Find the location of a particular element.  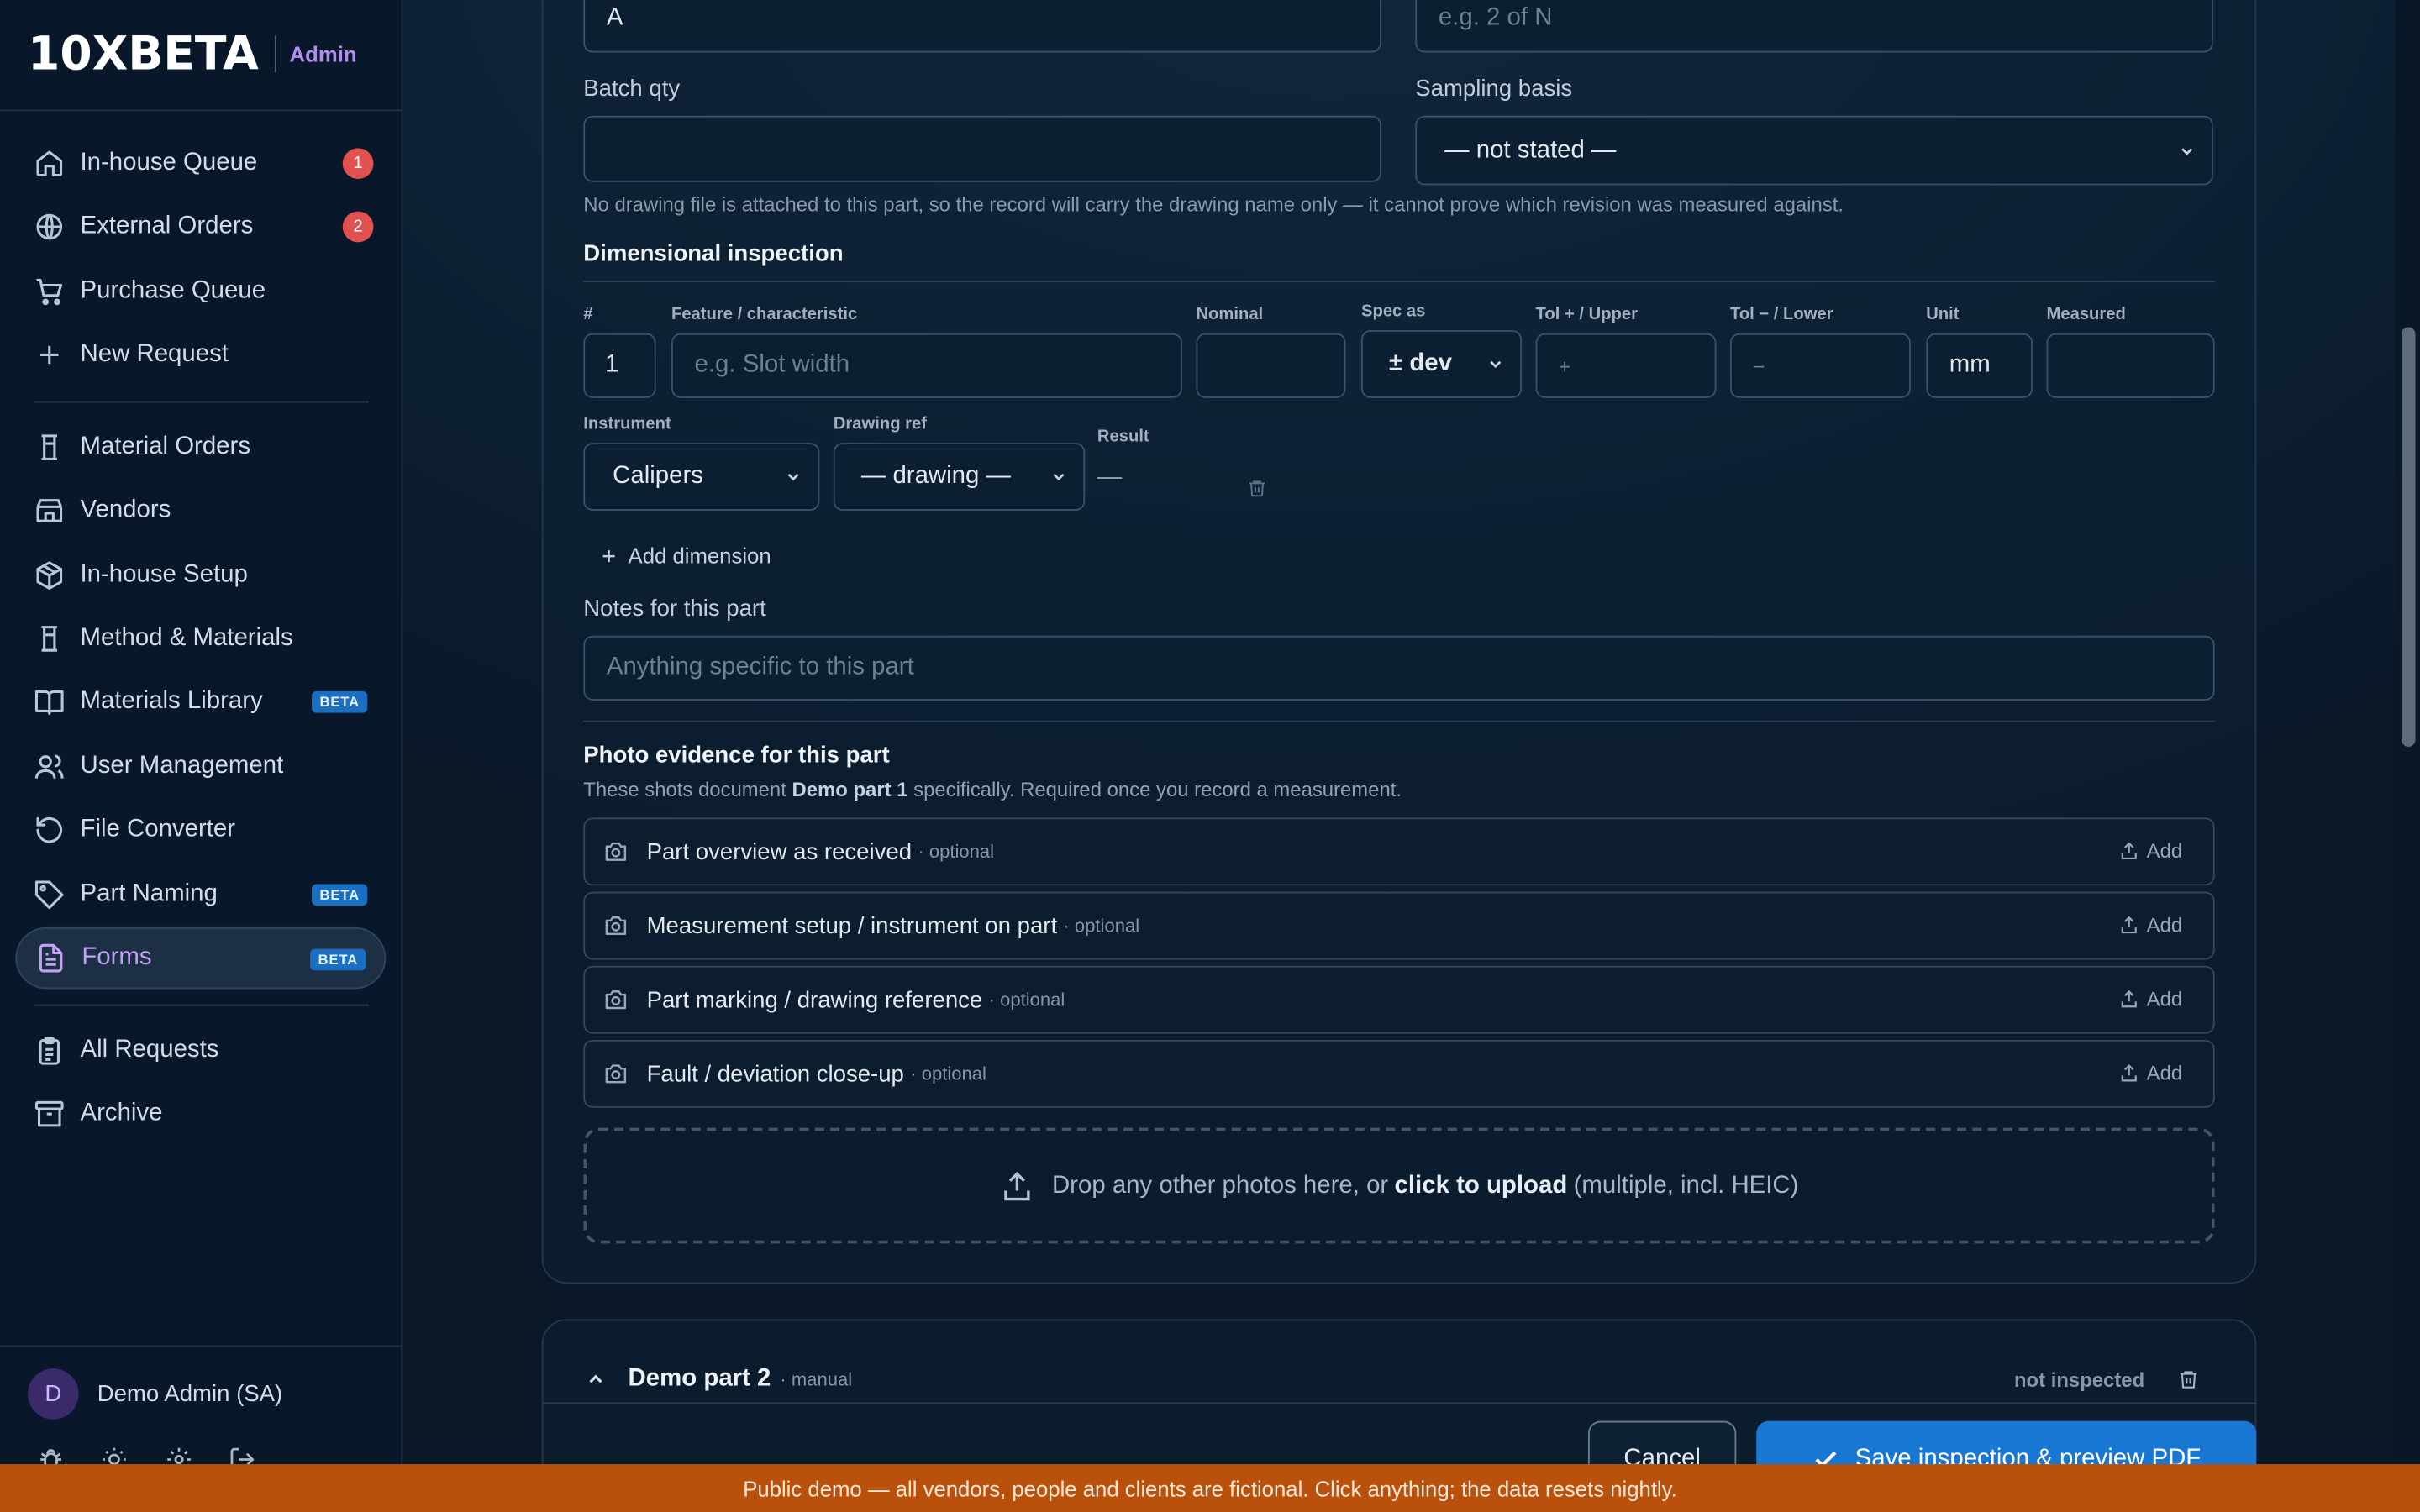

nav-divider is located at coordinates (202, 402).